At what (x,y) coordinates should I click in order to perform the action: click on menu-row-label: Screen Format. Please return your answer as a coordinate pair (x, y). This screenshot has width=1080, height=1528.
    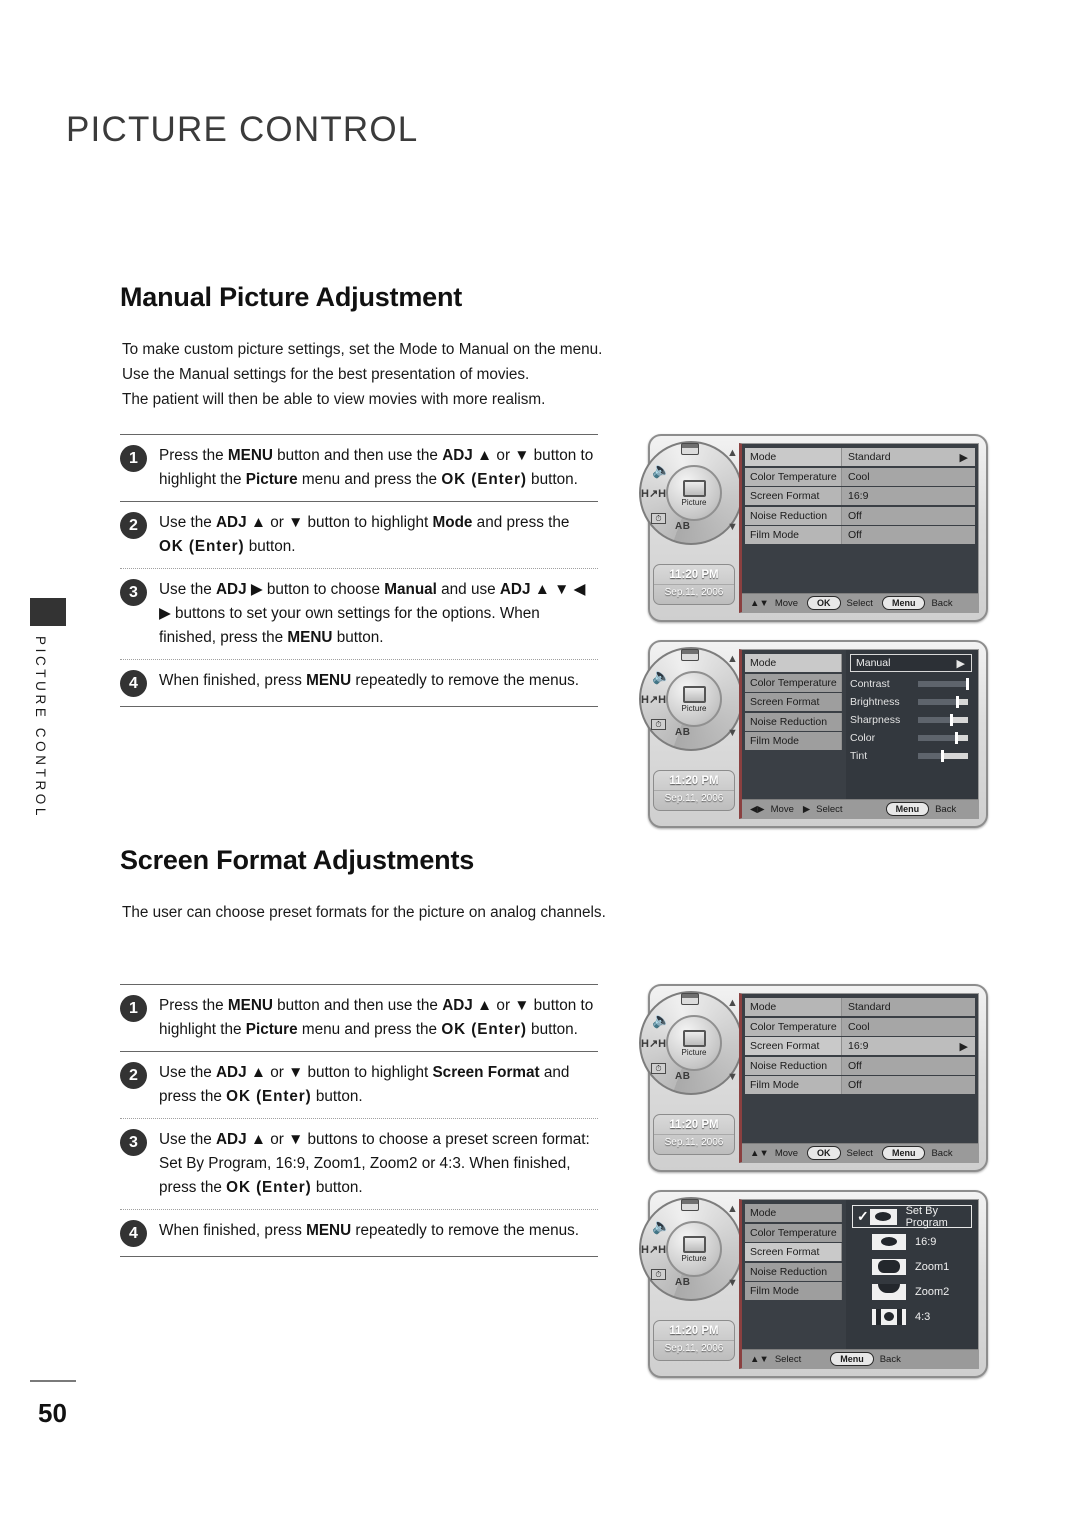
    Looking at the image, I should click on (793, 1046).